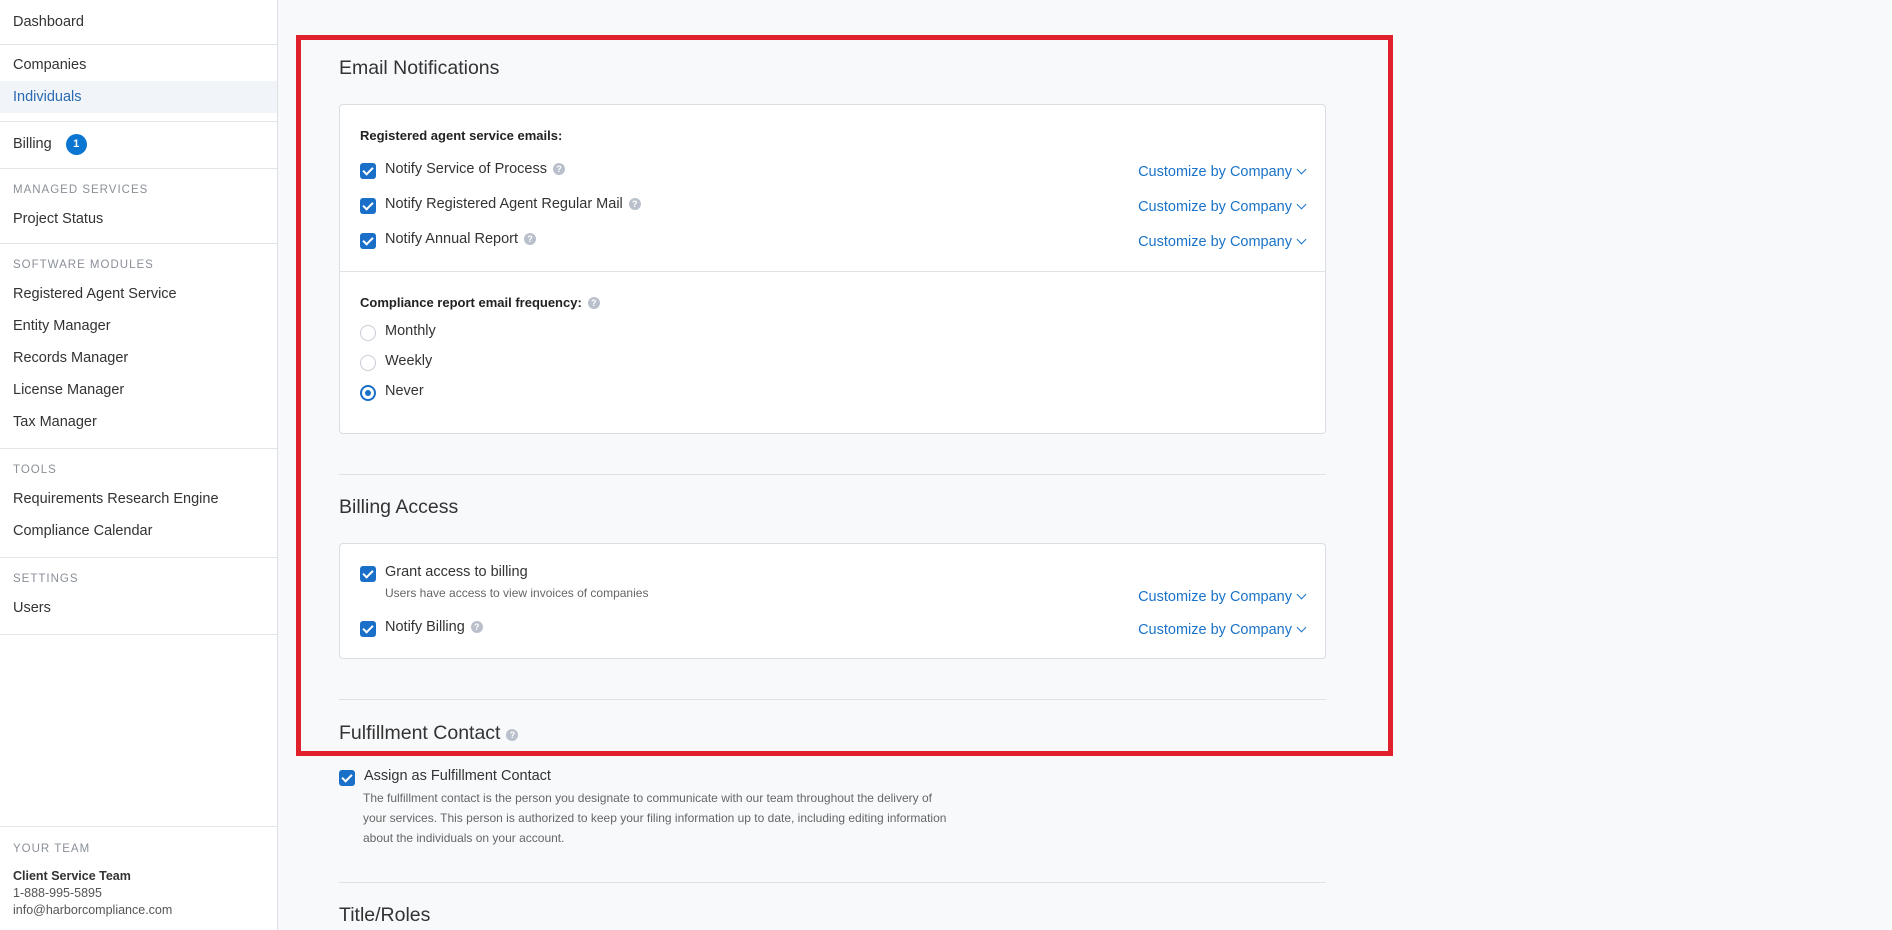  Describe the element at coordinates (832, 574) in the screenshot. I see `grant-billing-row: Grant access to billing` at that location.